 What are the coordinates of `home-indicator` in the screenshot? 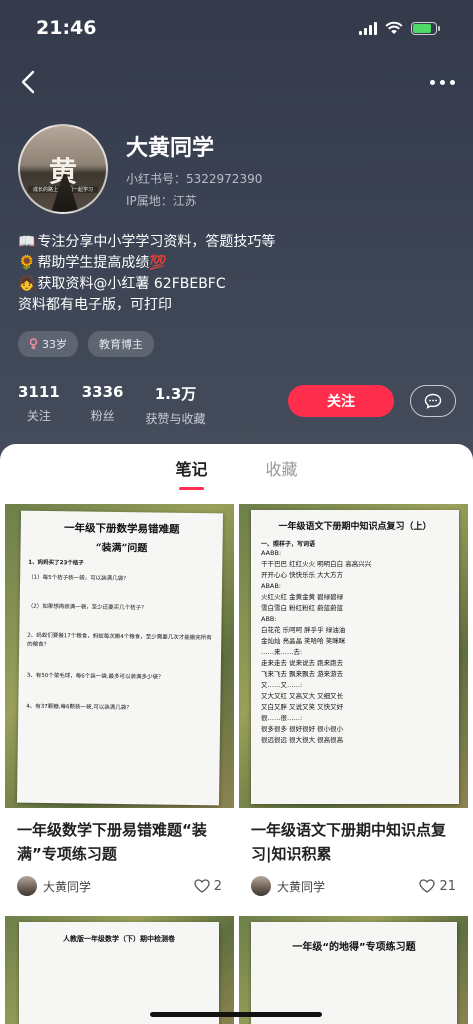 It's located at (236, 1014).